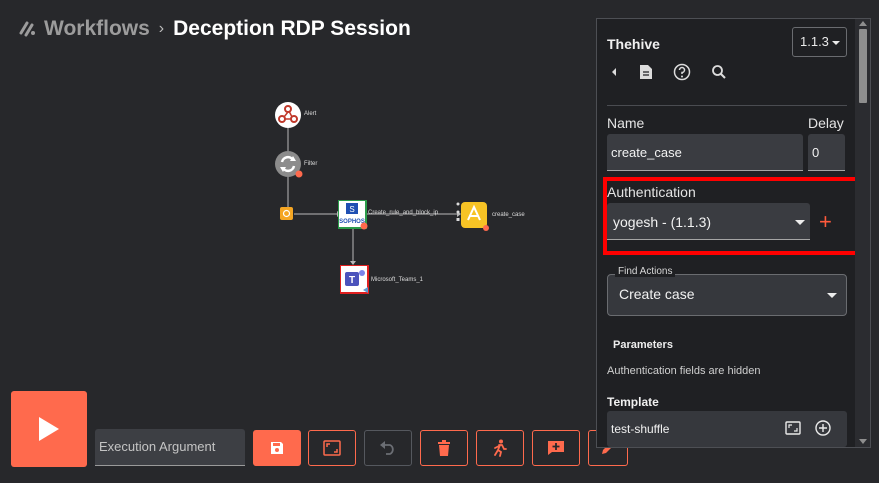 The height and width of the screenshot is (483, 879). Describe the element at coordinates (614, 72) in the screenshot. I see `back-arrow-icon` at that location.